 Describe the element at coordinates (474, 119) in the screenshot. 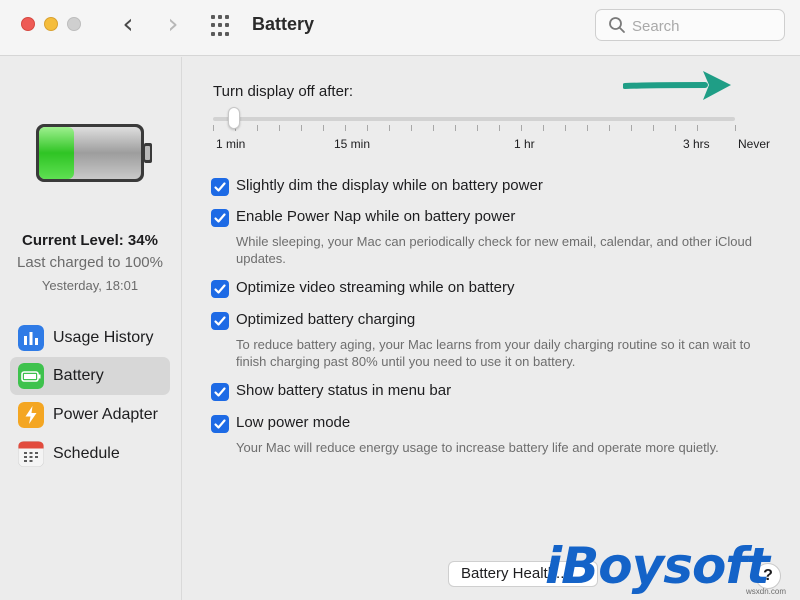

I see `display-off-slider` at that location.